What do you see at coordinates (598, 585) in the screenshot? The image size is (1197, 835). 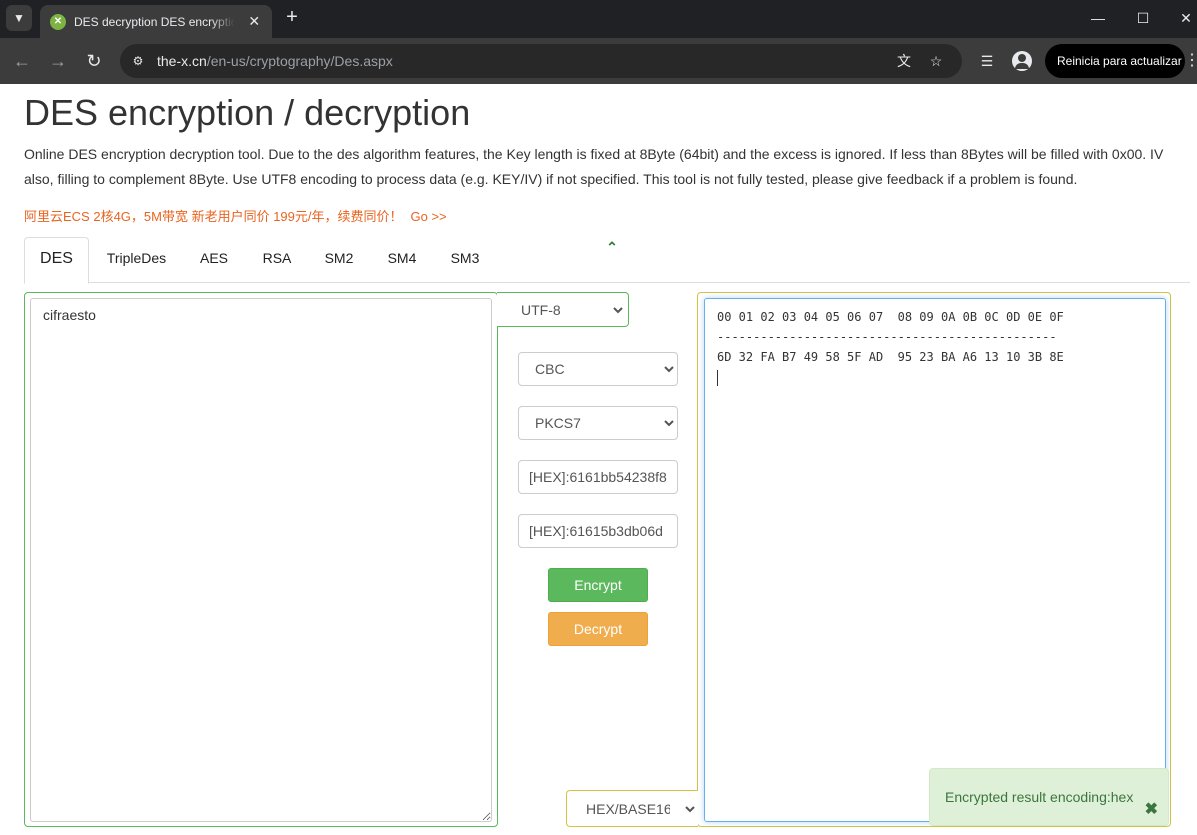 I see `encrypt-button: Encrypt` at bounding box center [598, 585].